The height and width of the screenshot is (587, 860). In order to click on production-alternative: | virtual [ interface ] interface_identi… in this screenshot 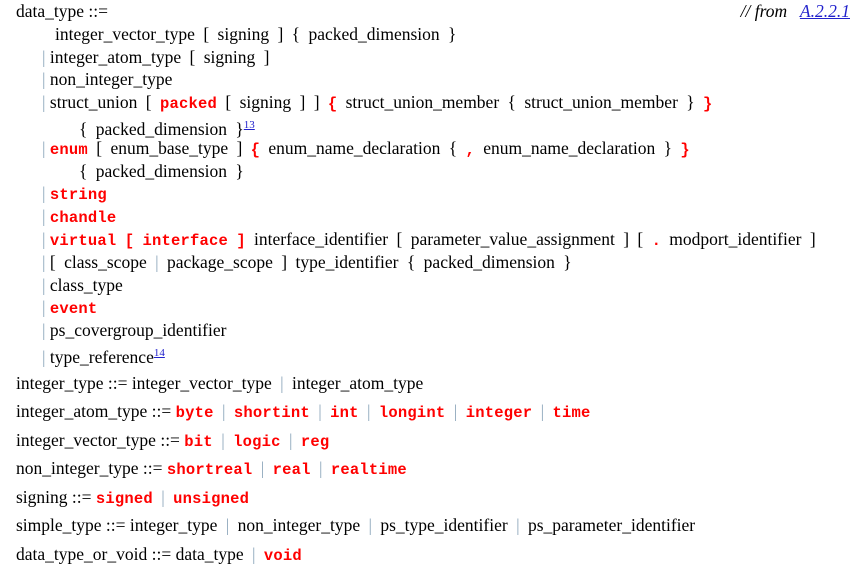, I will do `click(430, 239)`.